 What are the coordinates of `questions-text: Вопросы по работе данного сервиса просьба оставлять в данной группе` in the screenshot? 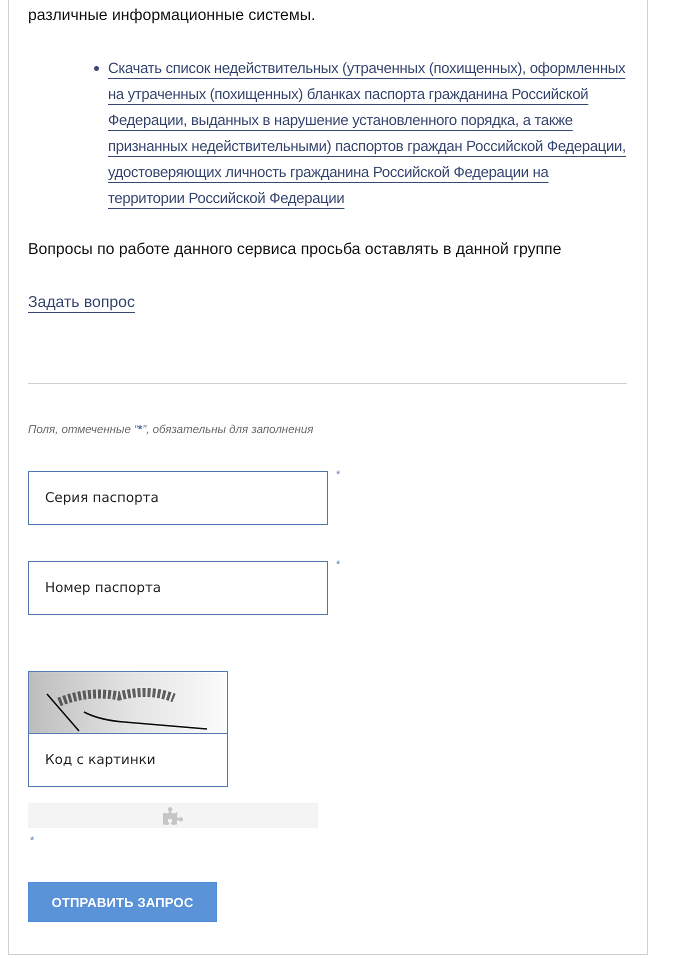 It's located at (295, 250).